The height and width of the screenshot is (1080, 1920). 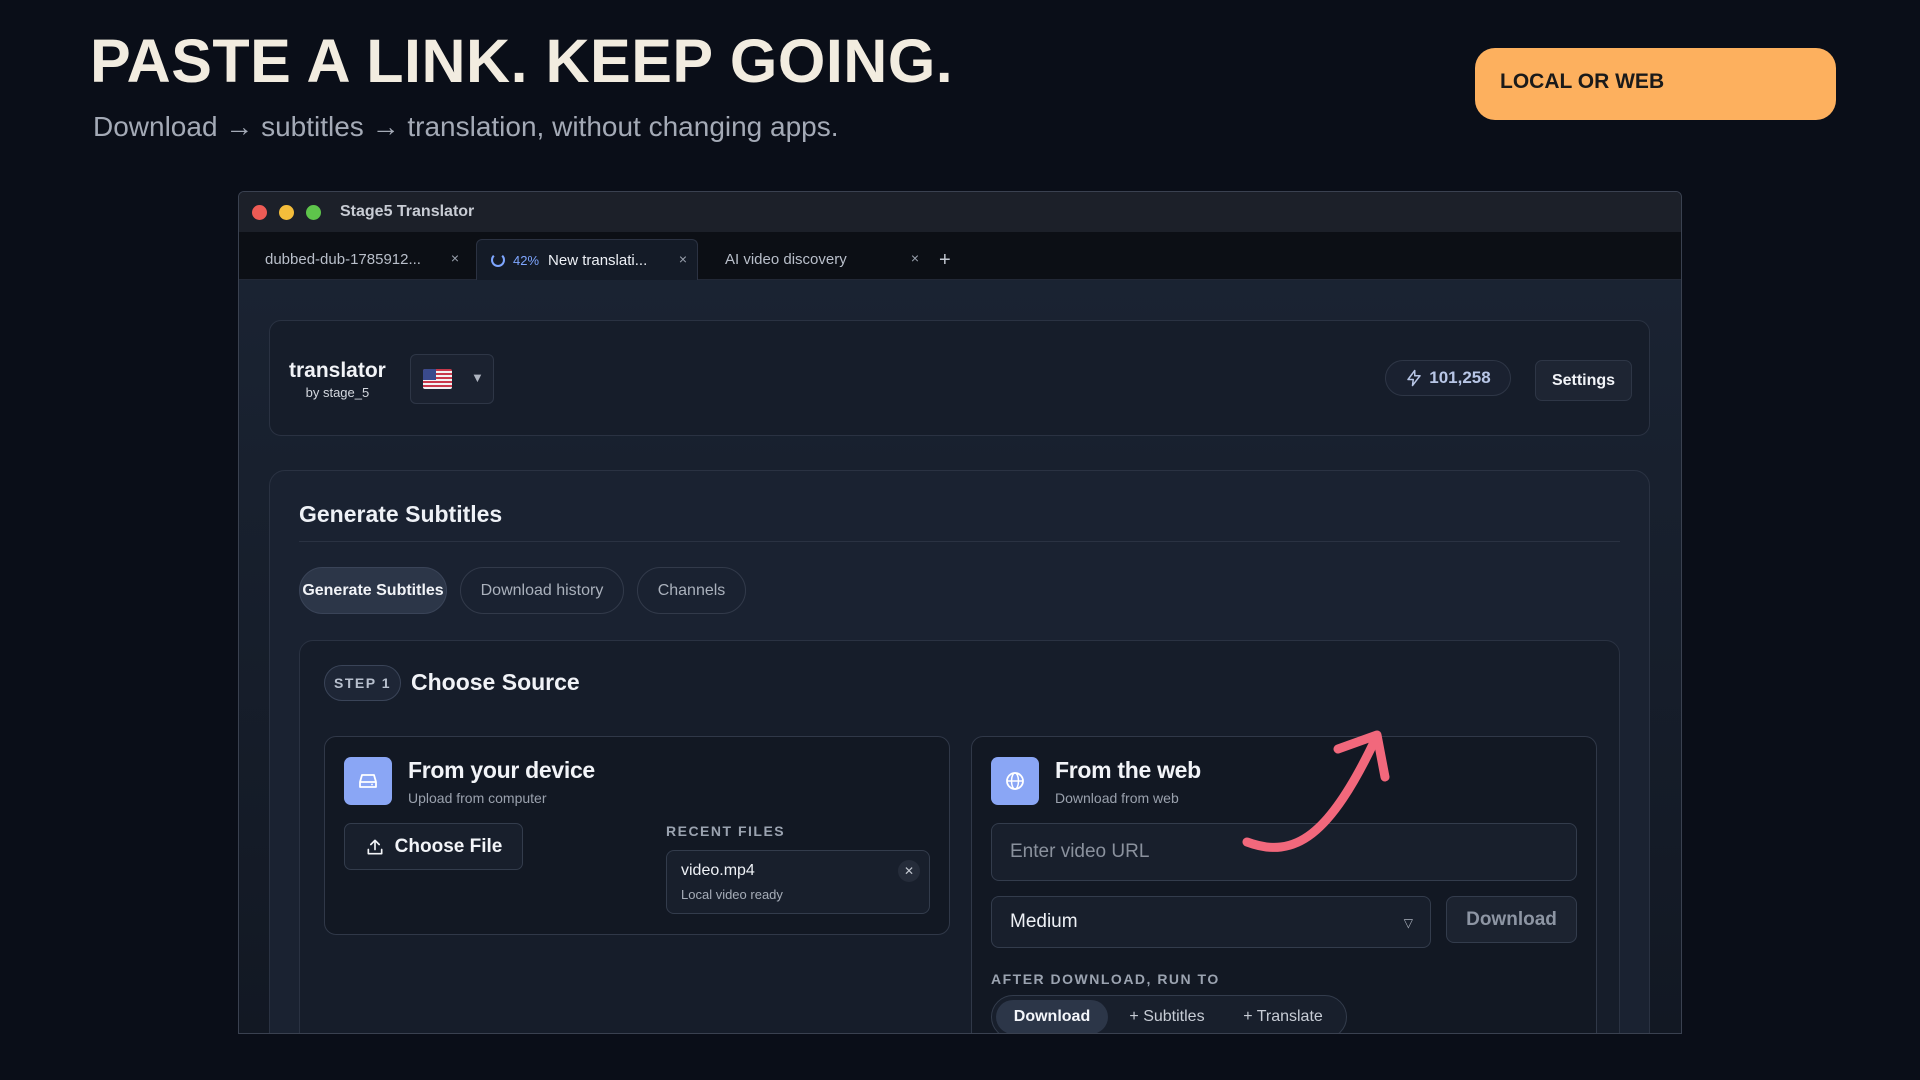 I want to click on choose-file-label: Choose File, so click(x=448, y=846).